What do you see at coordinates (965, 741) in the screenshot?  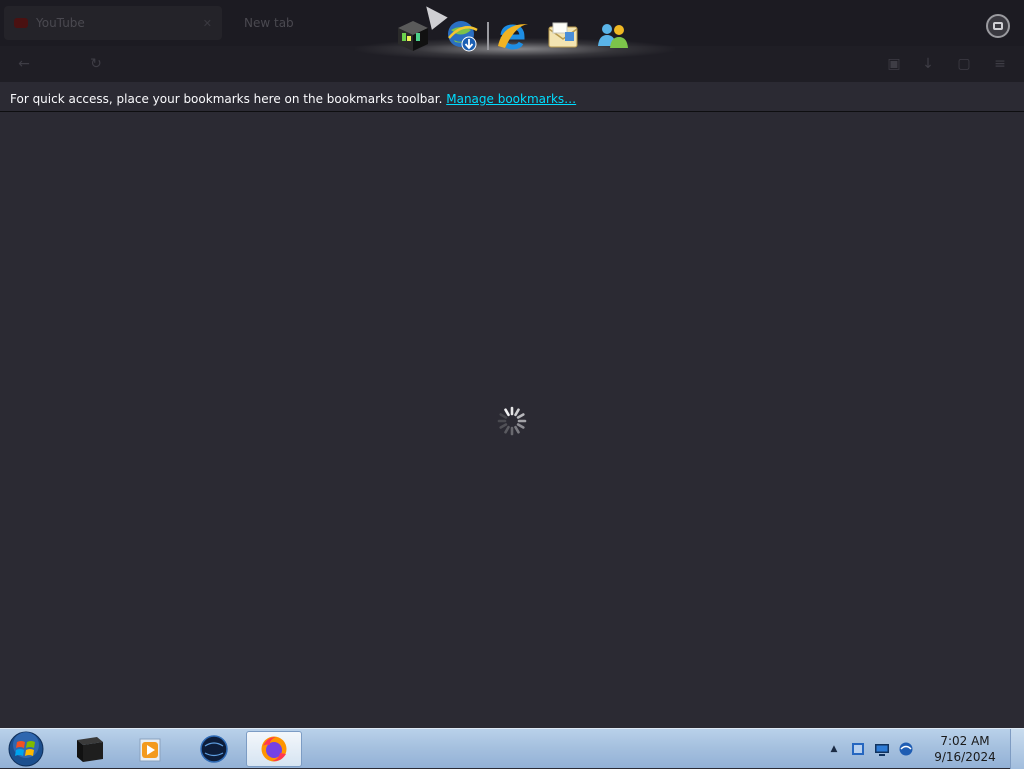 I see `clock-time: 7:02 AM` at bounding box center [965, 741].